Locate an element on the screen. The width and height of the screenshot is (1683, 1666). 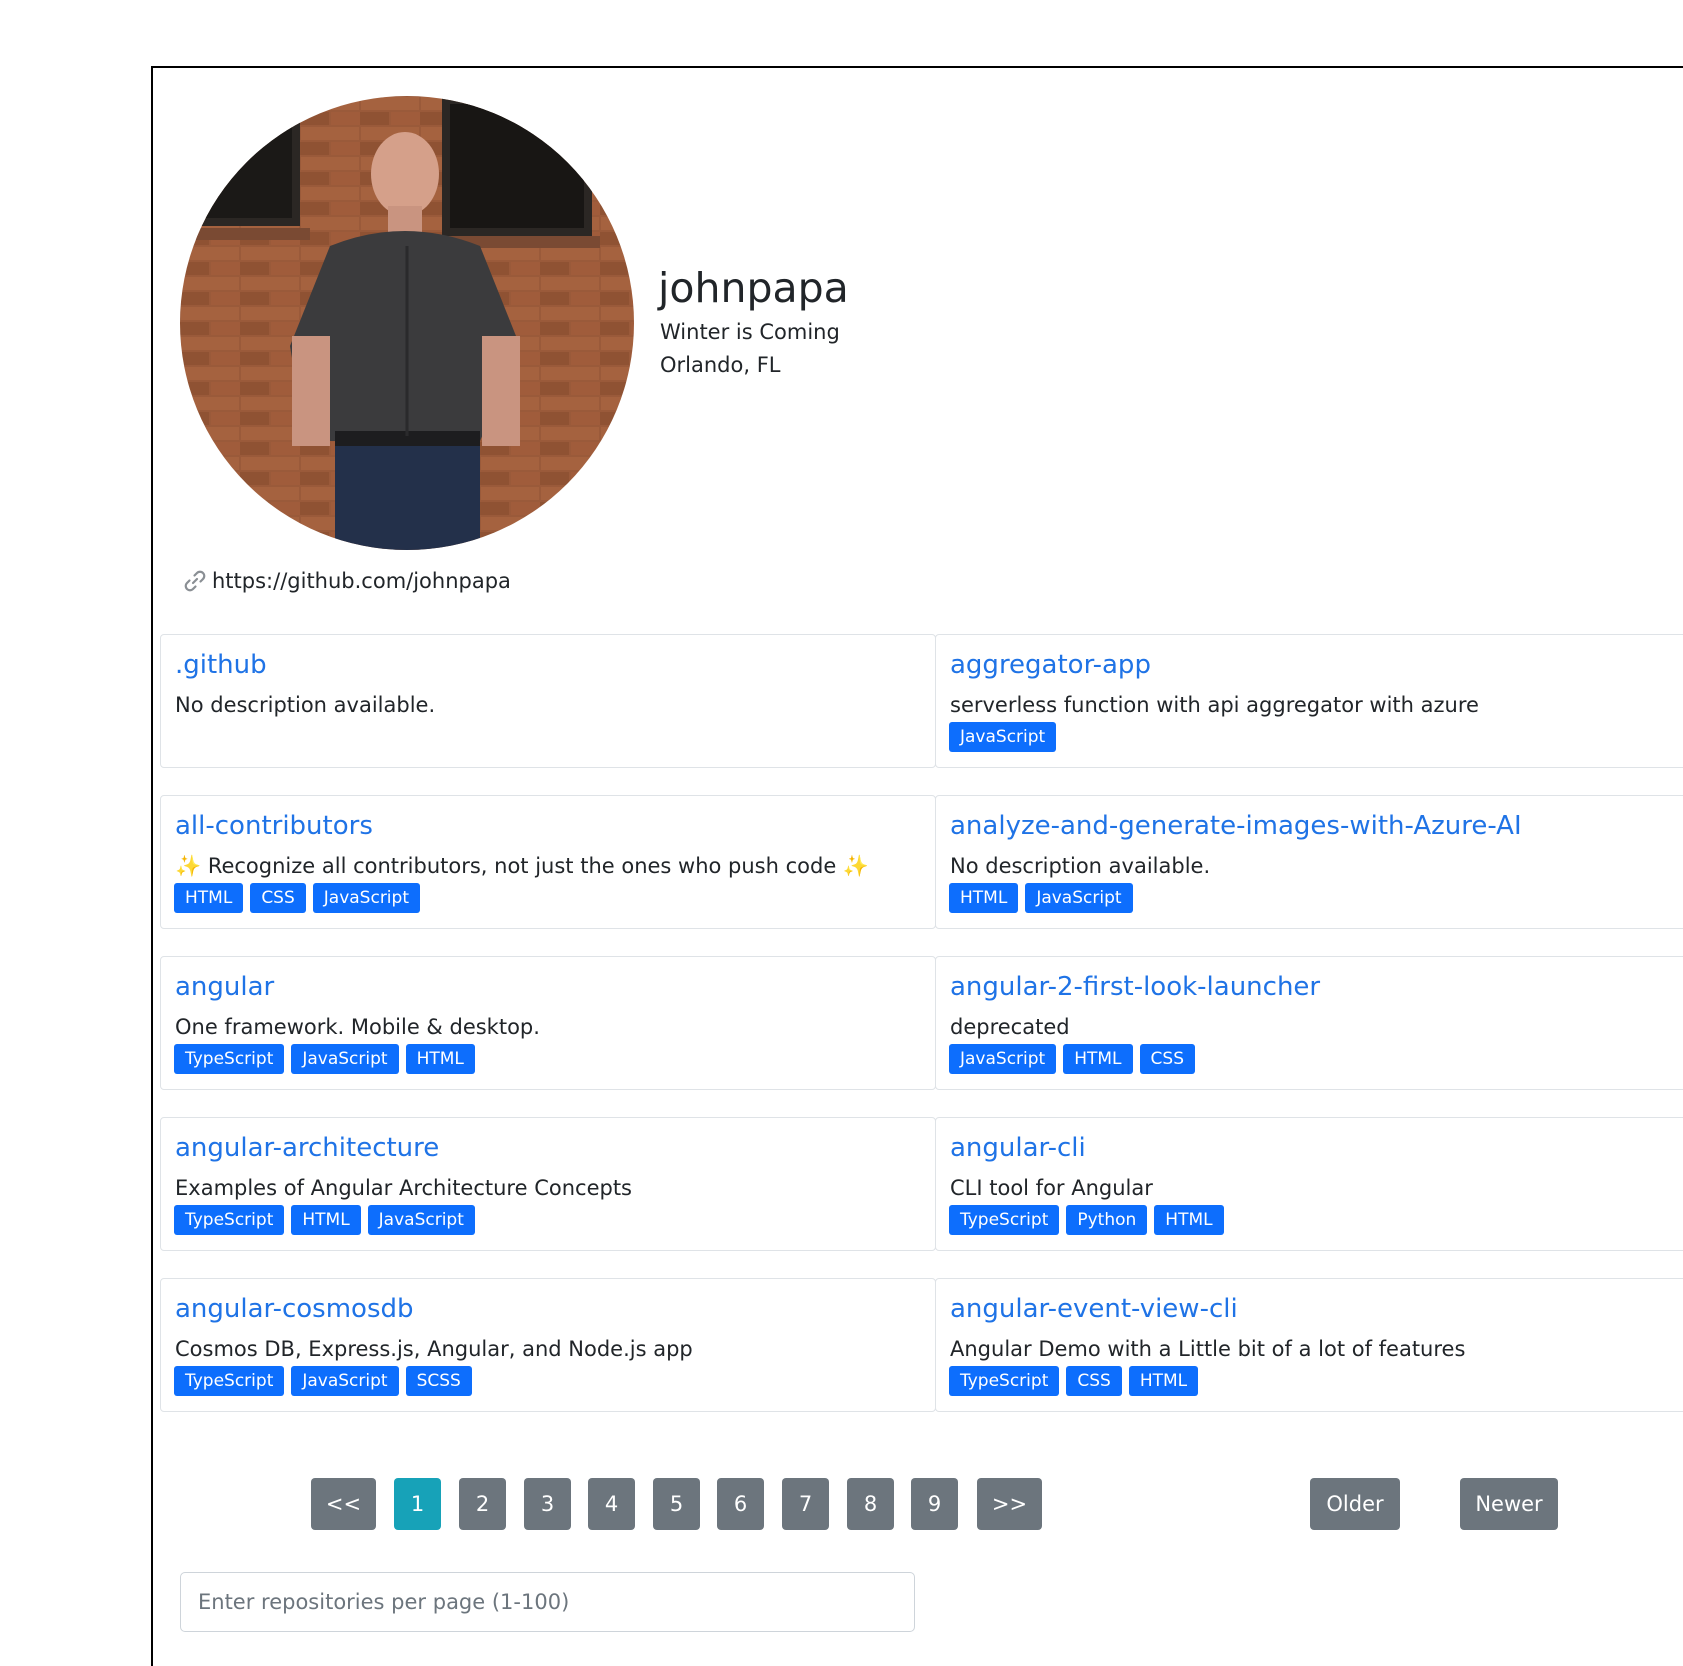
repo-description: CLI tool for Angular is located at coordinates (1051, 1188).